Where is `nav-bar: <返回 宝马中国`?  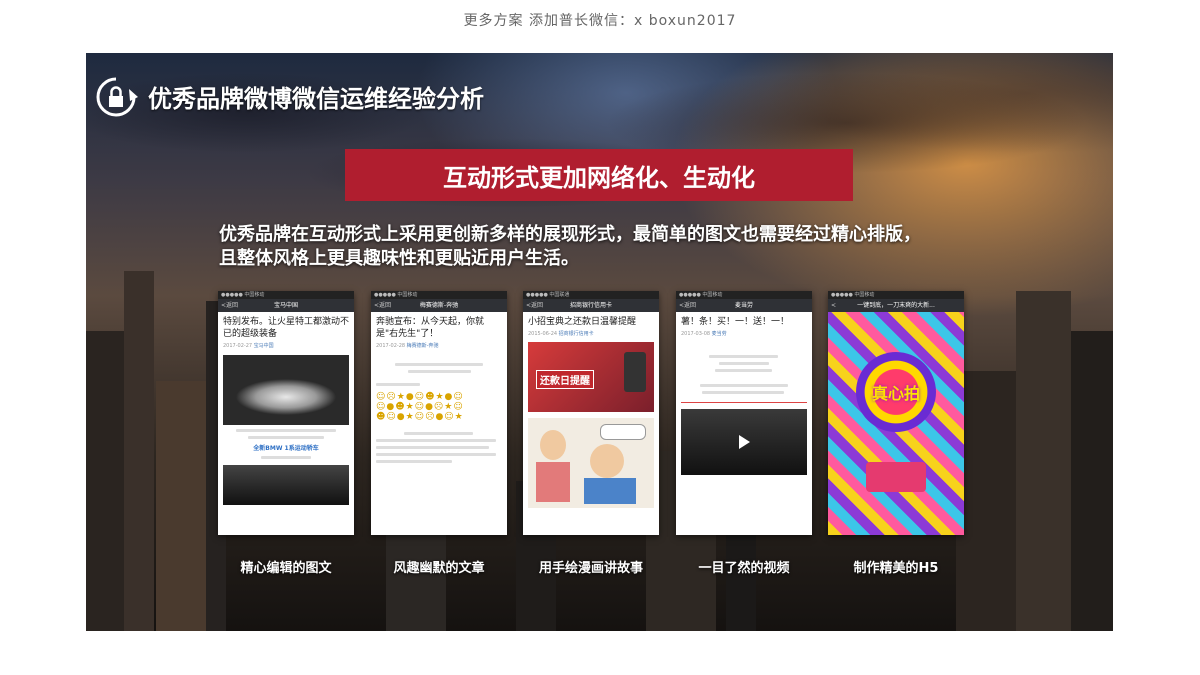
nav-bar: <返回 宝马中国 is located at coordinates (286, 305).